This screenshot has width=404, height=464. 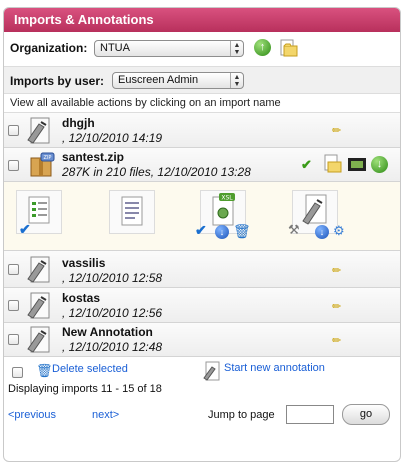 I want to click on import-name: kostas, so click(x=81, y=298).